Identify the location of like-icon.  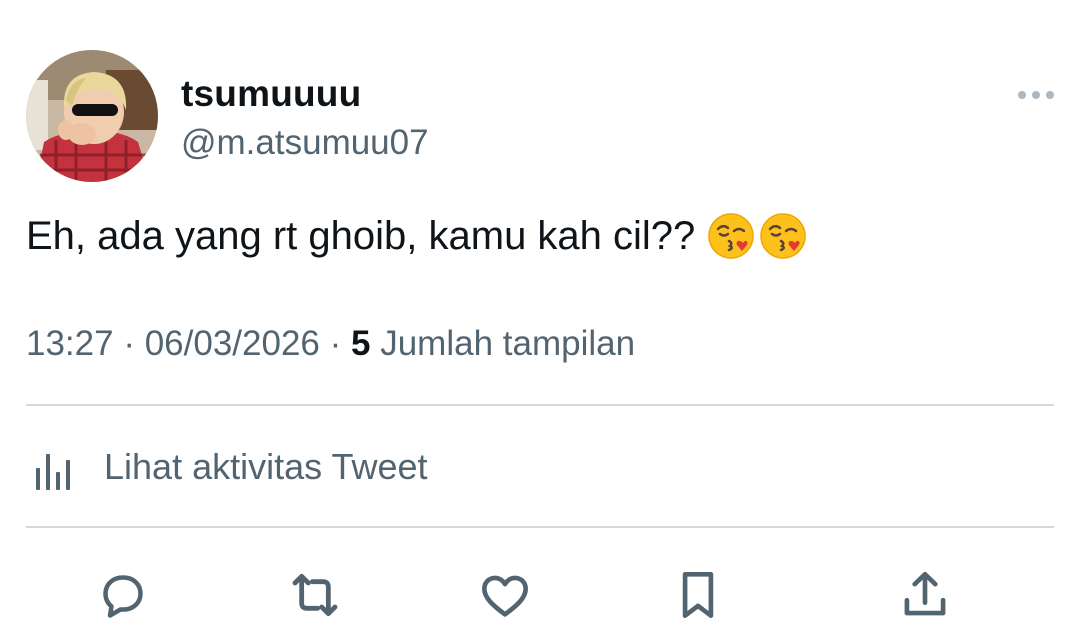
(505, 596).